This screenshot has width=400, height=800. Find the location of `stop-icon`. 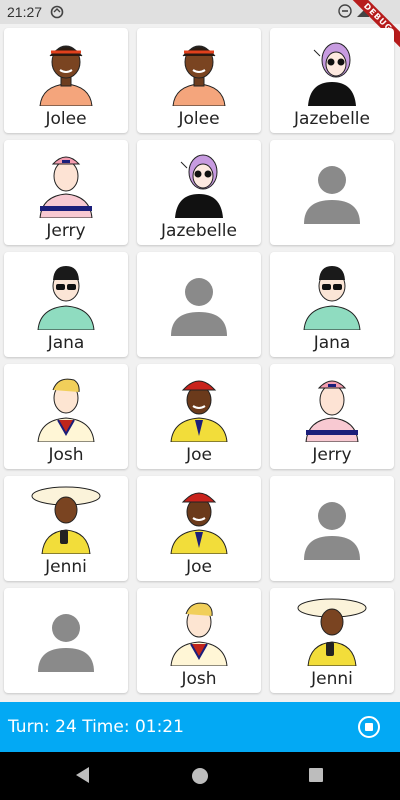

stop-icon is located at coordinates (369, 727).